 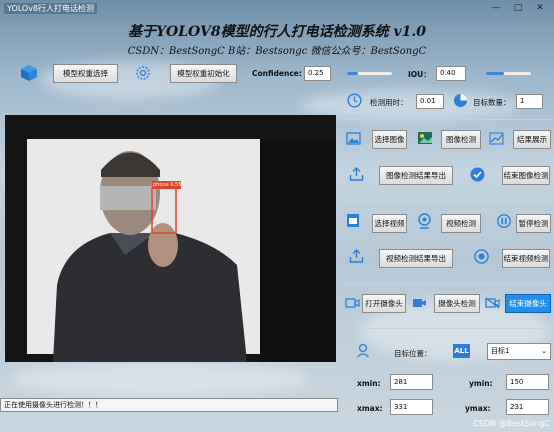 What do you see at coordinates (370, 408) in the screenshot?
I see `xmax-label: xmax:` at bounding box center [370, 408].